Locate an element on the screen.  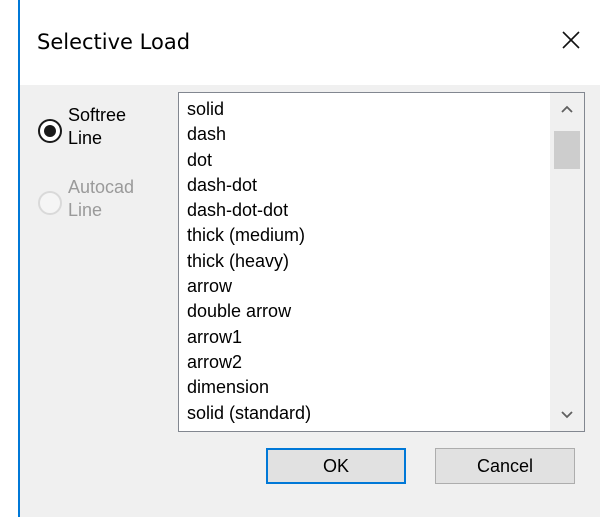
radio-autocad-line: Autocad Line is located at coordinates (93, 199).